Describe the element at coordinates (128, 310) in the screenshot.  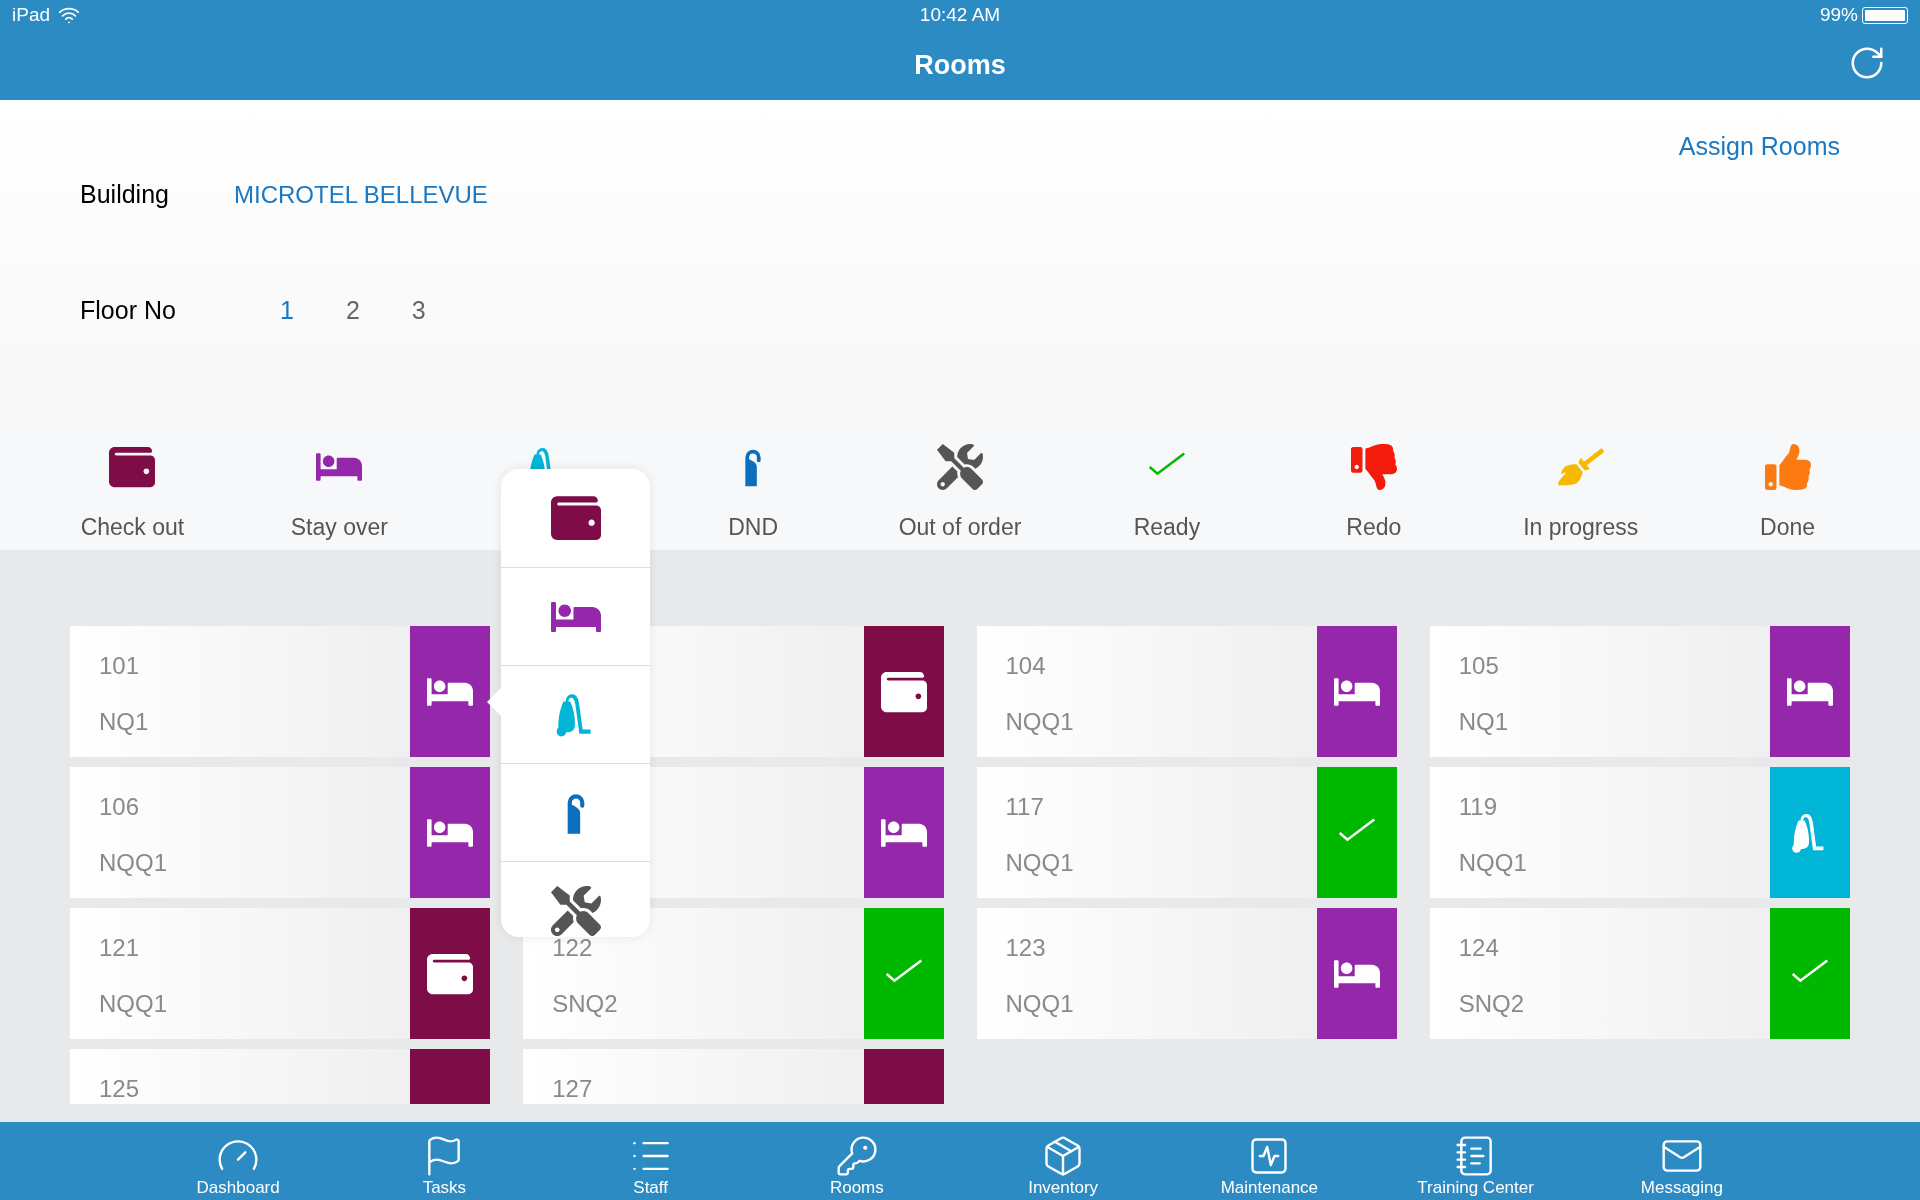
I see `floor-label: Floor No` at that location.